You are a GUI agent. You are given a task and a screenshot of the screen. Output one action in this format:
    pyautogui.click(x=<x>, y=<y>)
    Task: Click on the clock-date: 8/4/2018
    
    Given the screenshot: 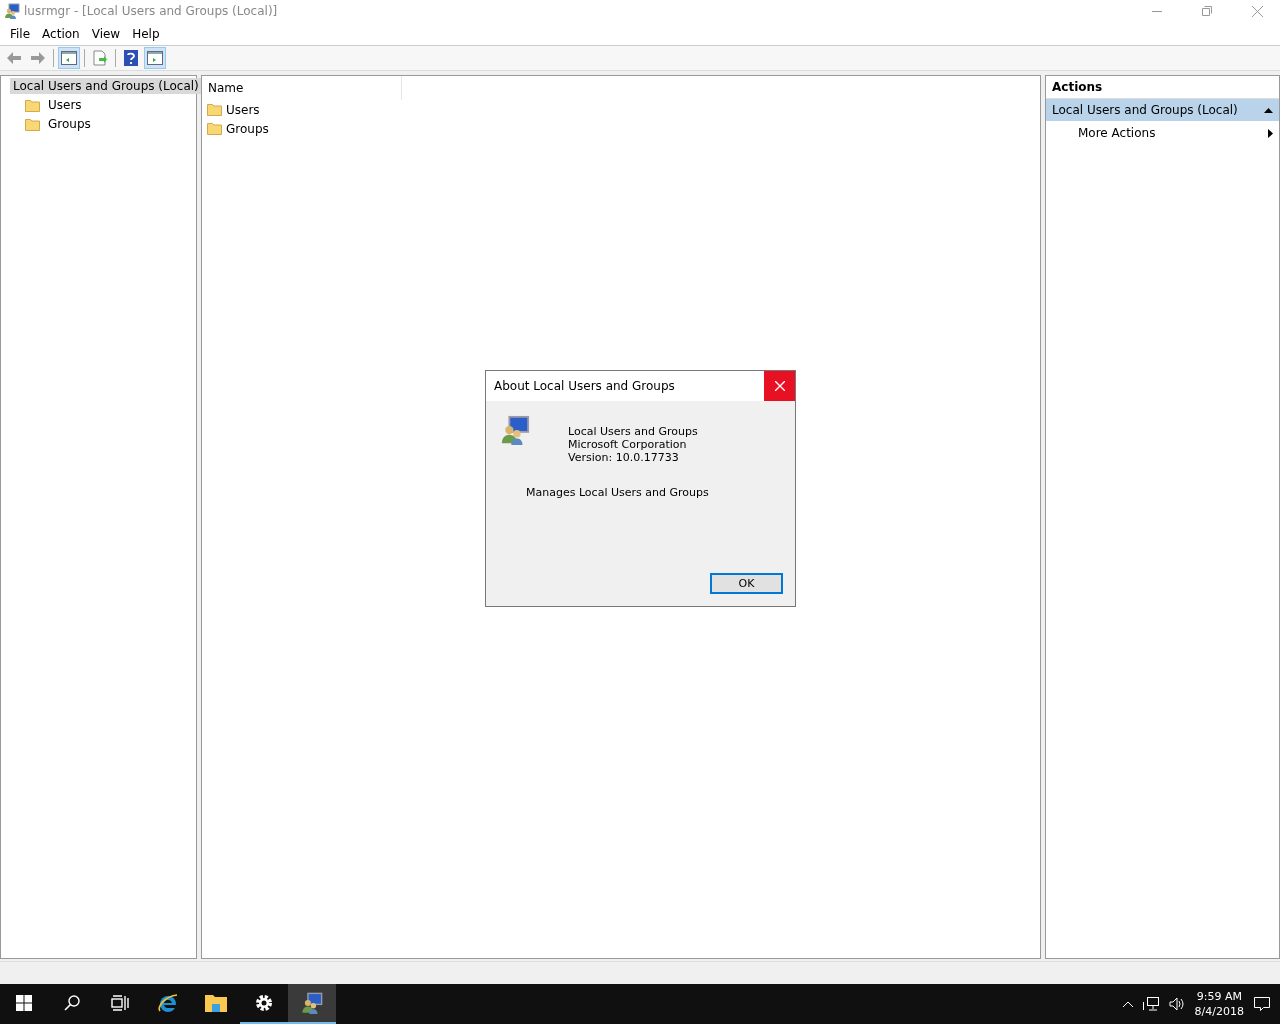 What is the action you would take?
    pyautogui.click(x=1219, y=1011)
    